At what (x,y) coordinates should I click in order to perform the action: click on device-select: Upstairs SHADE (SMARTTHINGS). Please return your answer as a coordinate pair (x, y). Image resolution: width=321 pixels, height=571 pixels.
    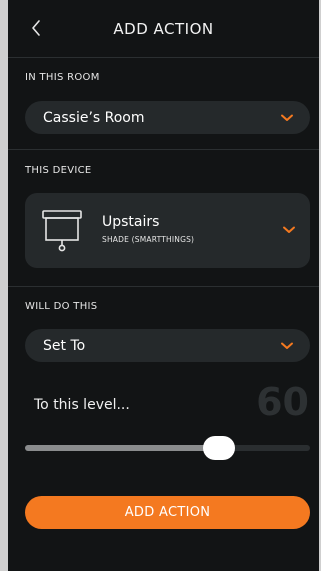
    Looking at the image, I should click on (167, 230).